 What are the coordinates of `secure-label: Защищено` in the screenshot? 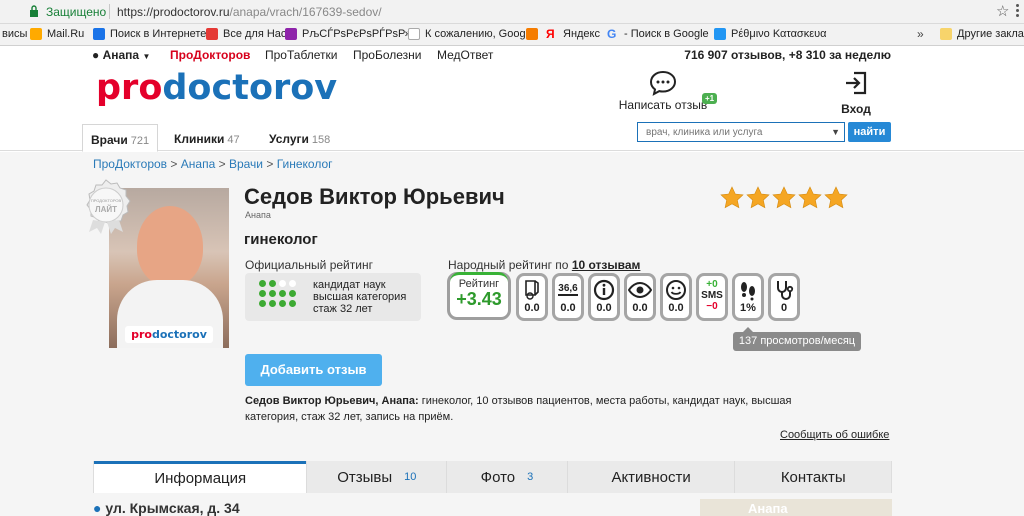 It's located at (76, 12).